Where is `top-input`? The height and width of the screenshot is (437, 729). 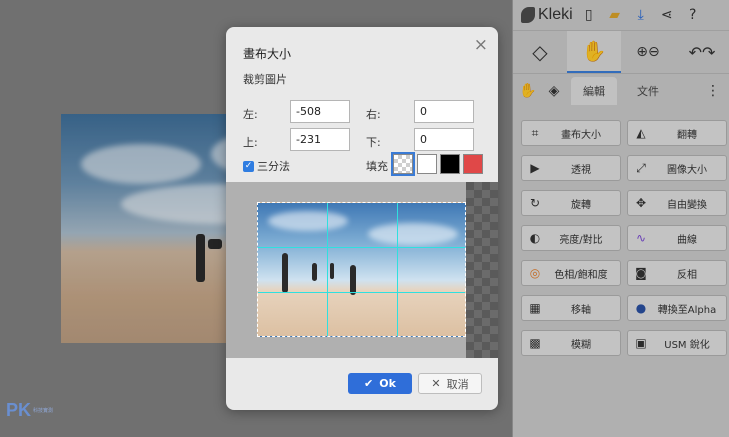
top-input is located at coordinates (320, 139).